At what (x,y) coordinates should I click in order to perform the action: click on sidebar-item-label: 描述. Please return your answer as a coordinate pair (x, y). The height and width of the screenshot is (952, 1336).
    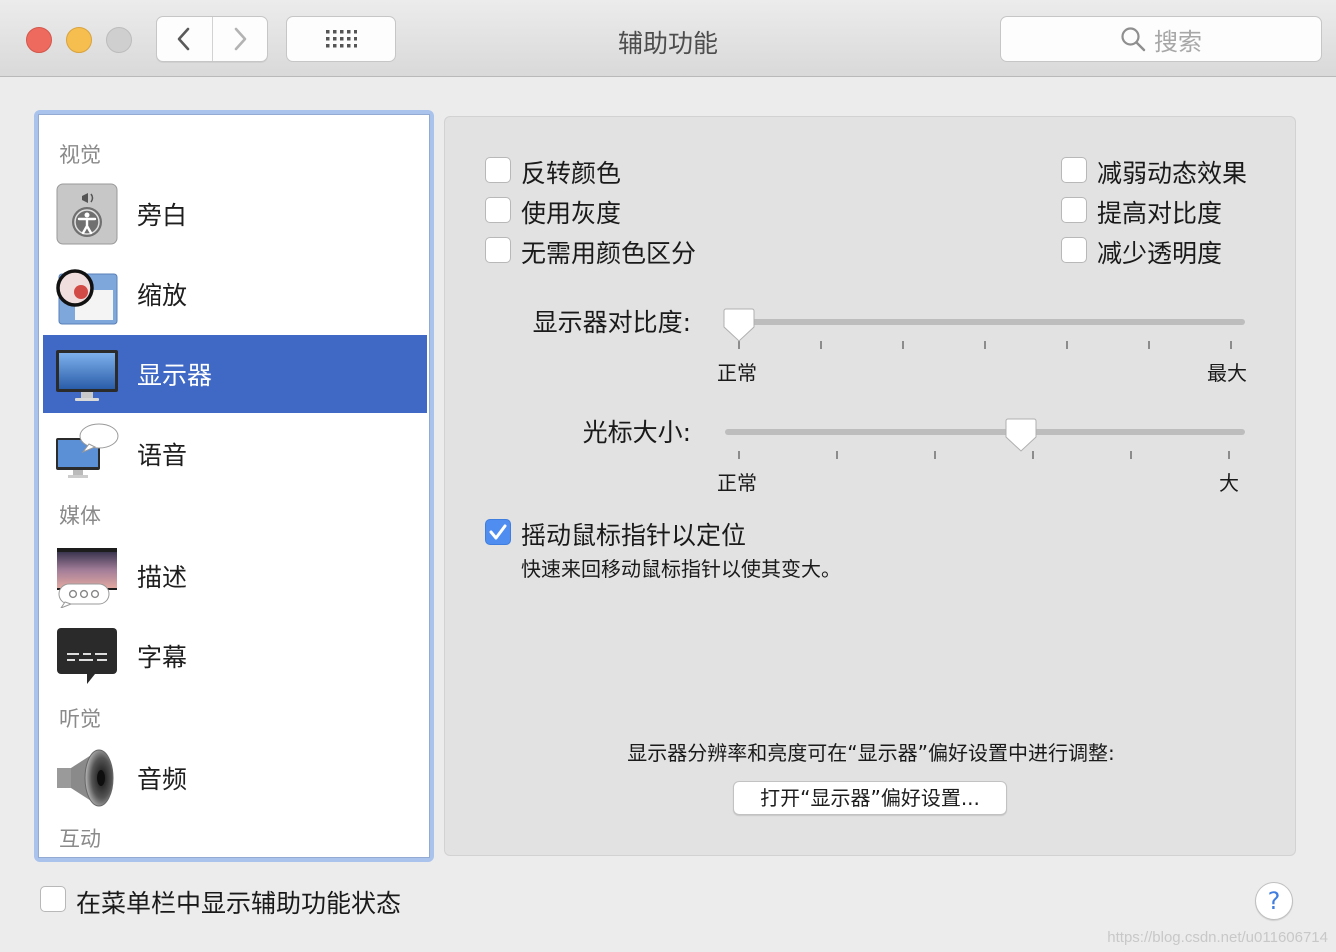
    Looking at the image, I should click on (162, 577).